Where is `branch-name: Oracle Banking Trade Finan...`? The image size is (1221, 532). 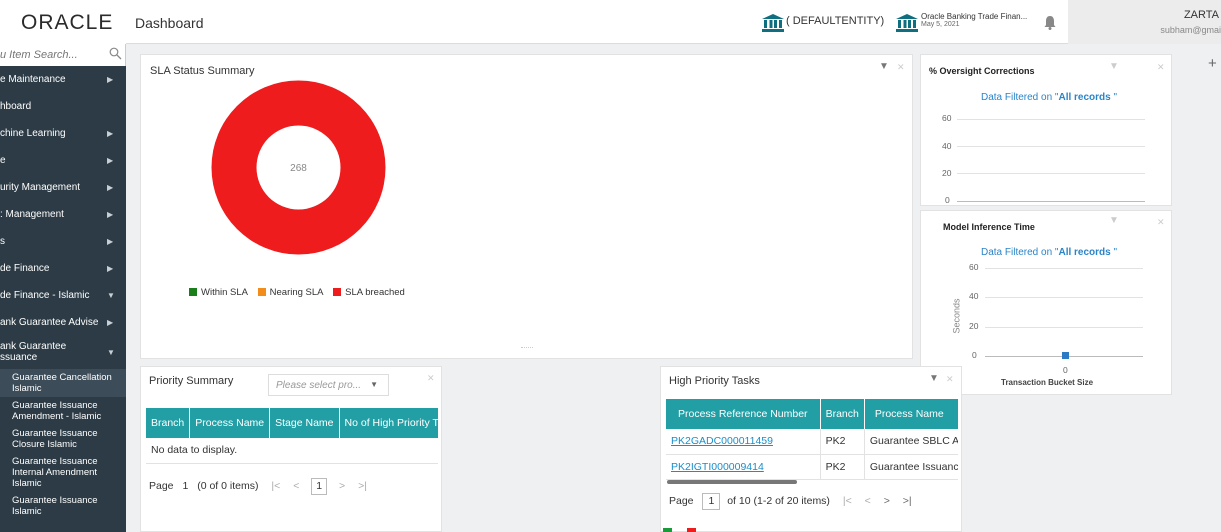 branch-name: Oracle Banking Trade Finan... is located at coordinates (974, 16).